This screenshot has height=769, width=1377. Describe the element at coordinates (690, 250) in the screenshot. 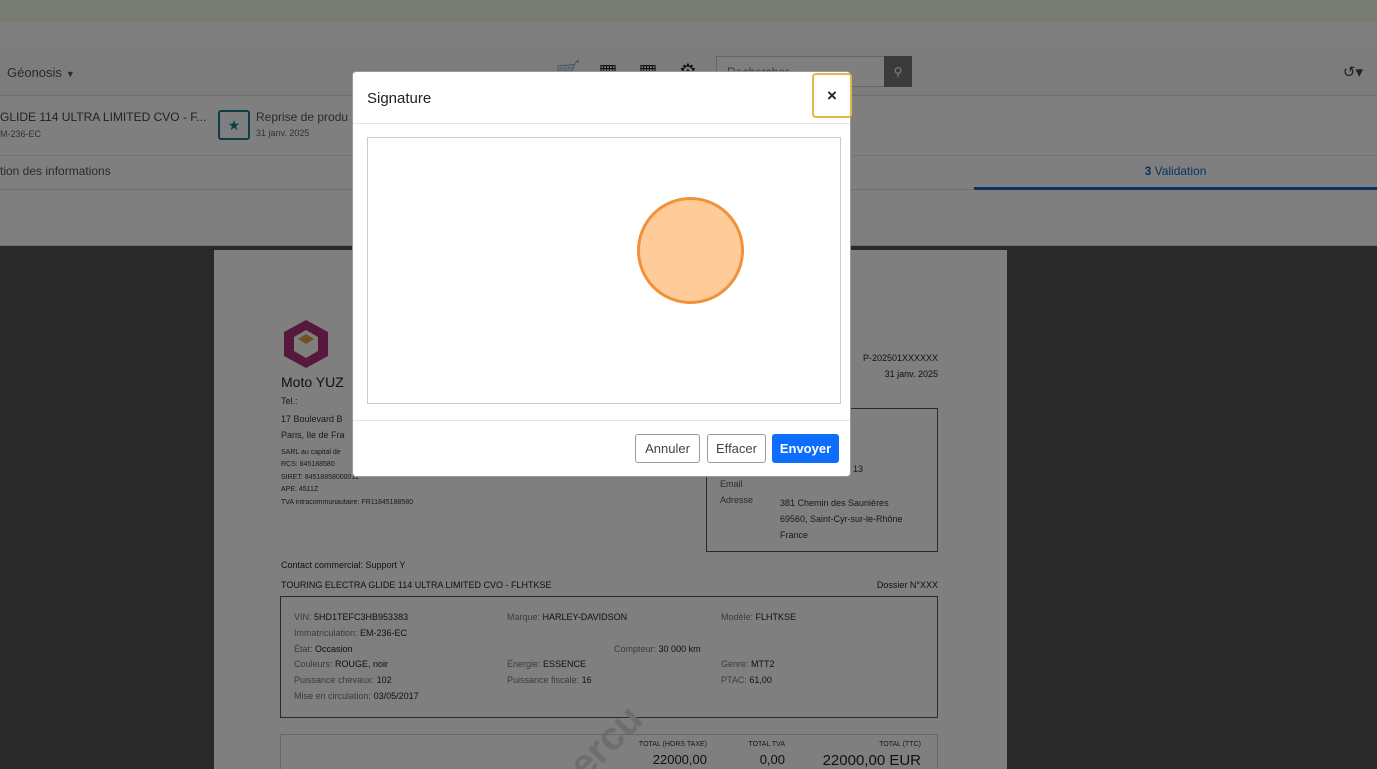

I see `pointer-indicator` at that location.